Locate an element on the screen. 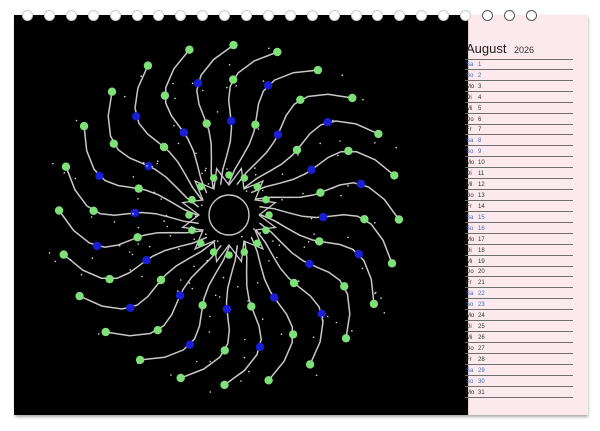 This screenshot has width=600, height=431. day-number: 13 is located at coordinates (481, 195).